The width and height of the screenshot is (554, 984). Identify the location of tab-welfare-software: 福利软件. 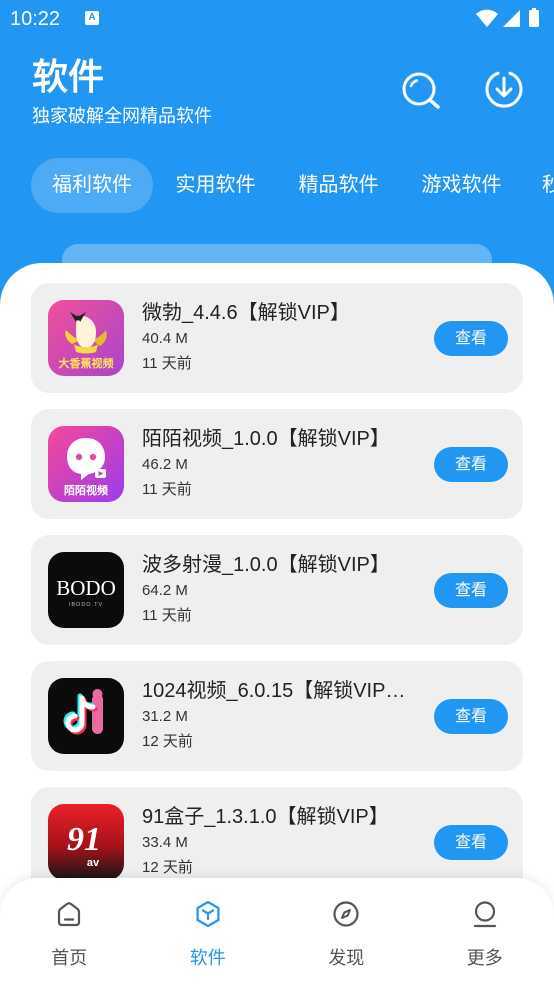
(92, 185).